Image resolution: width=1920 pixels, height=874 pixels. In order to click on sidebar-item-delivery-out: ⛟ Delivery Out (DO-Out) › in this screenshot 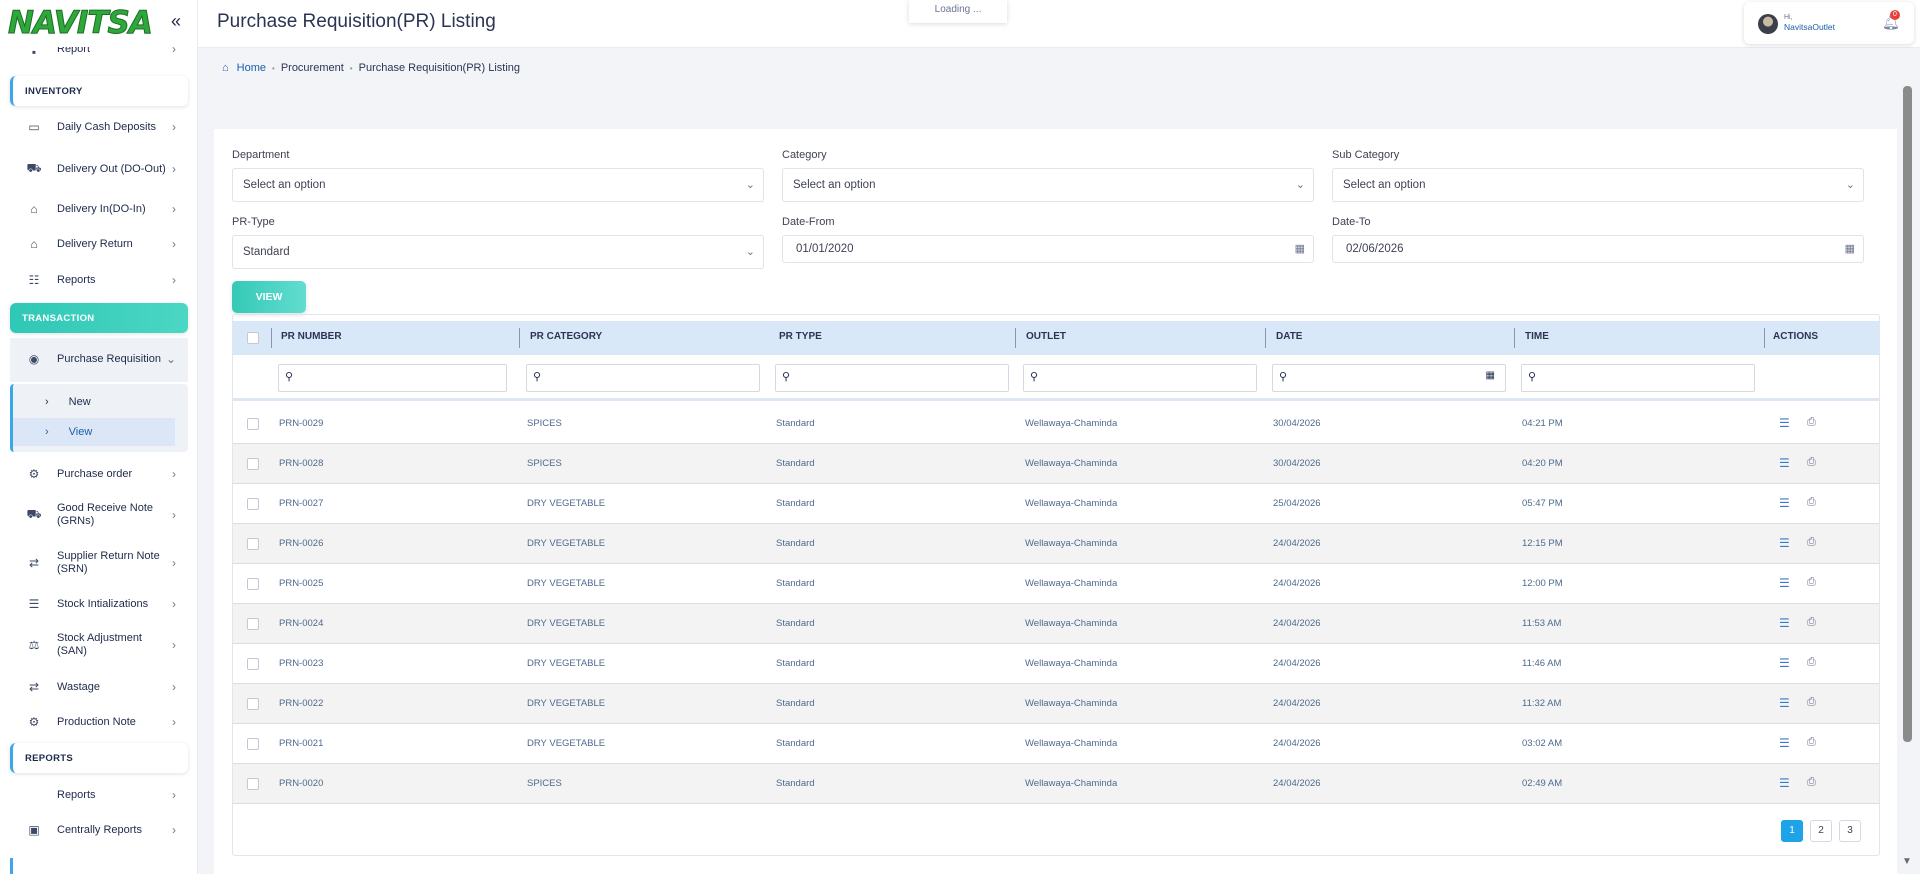, I will do `click(101, 169)`.